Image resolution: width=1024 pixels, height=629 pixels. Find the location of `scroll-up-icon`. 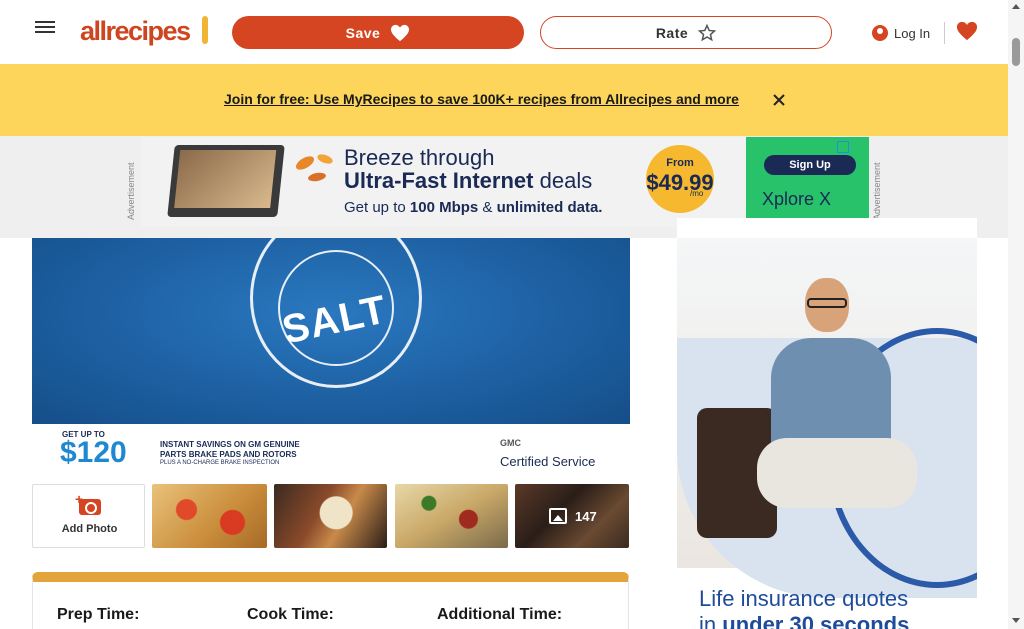

scroll-up-icon is located at coordinates (1016, 6).